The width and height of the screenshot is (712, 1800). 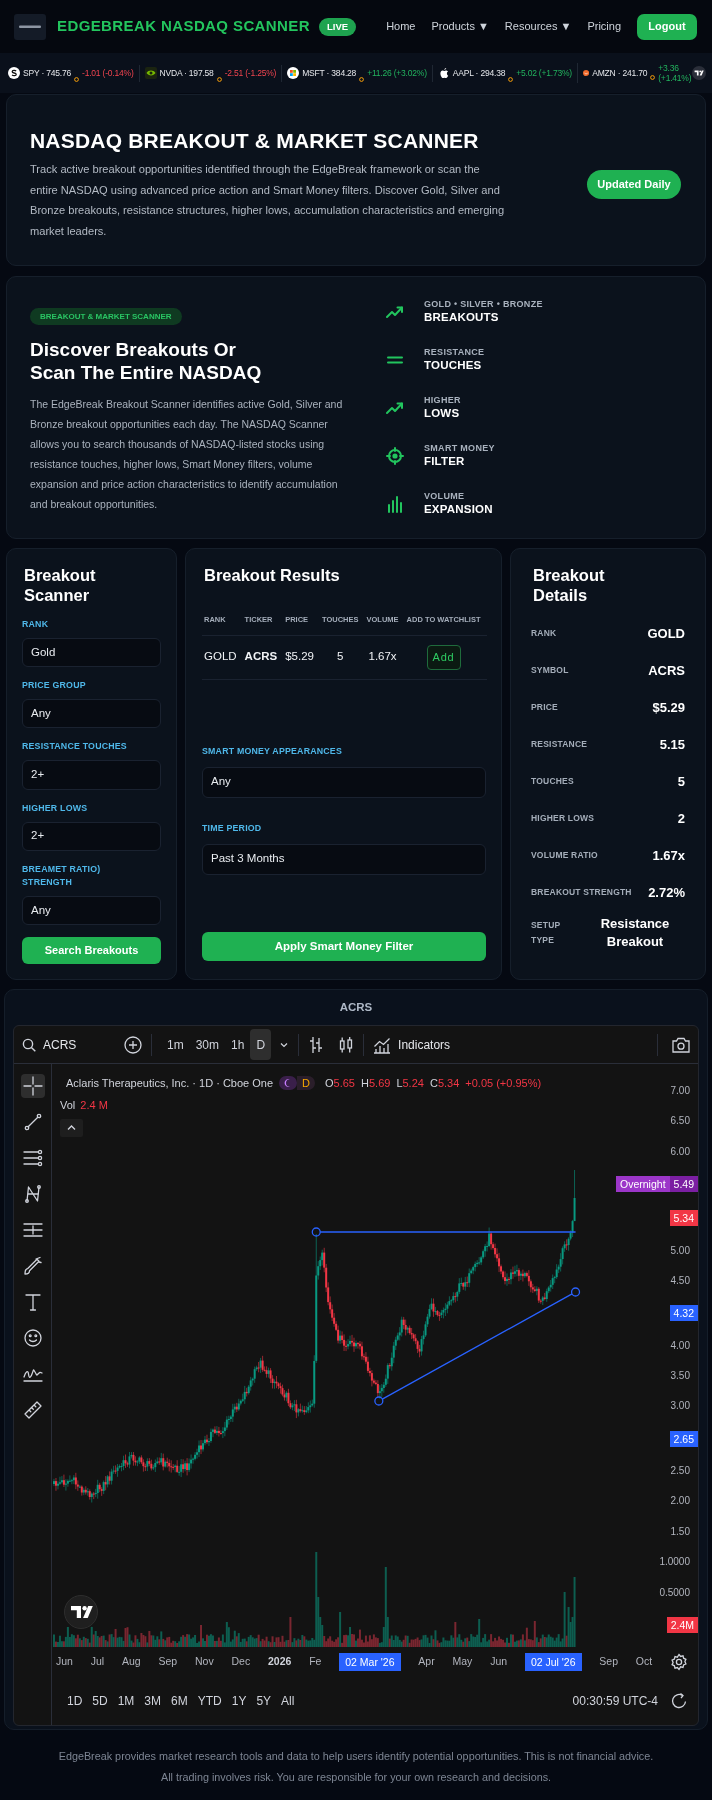 What do you see at coordinates (679, 1701) in the screenshot?
I see `circular-arrow-icon` at bounding box center [679, 1701].